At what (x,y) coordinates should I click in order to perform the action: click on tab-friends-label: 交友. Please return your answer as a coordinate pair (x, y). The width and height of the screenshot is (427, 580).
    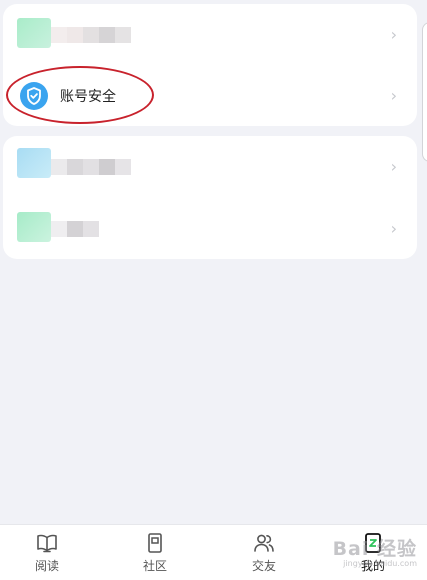
    Looking at the image, I should click on (263, 566).